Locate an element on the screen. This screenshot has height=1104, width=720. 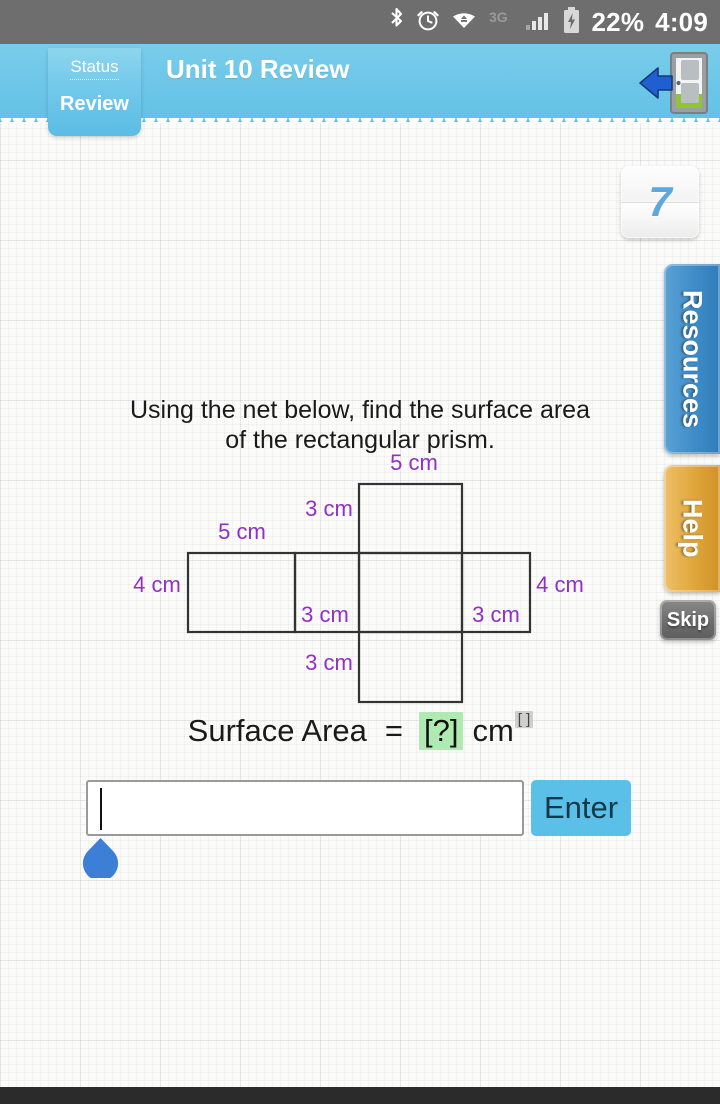
answer-blank: [?] is located at coordinates (441, 731).